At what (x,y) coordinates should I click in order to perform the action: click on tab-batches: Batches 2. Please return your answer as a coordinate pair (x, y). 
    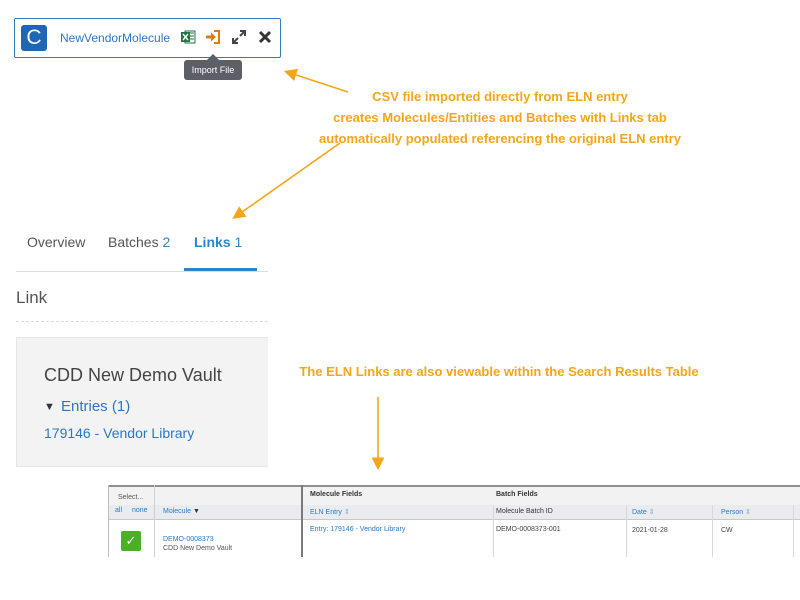
    Looking at the image, I should click on (139, 242).